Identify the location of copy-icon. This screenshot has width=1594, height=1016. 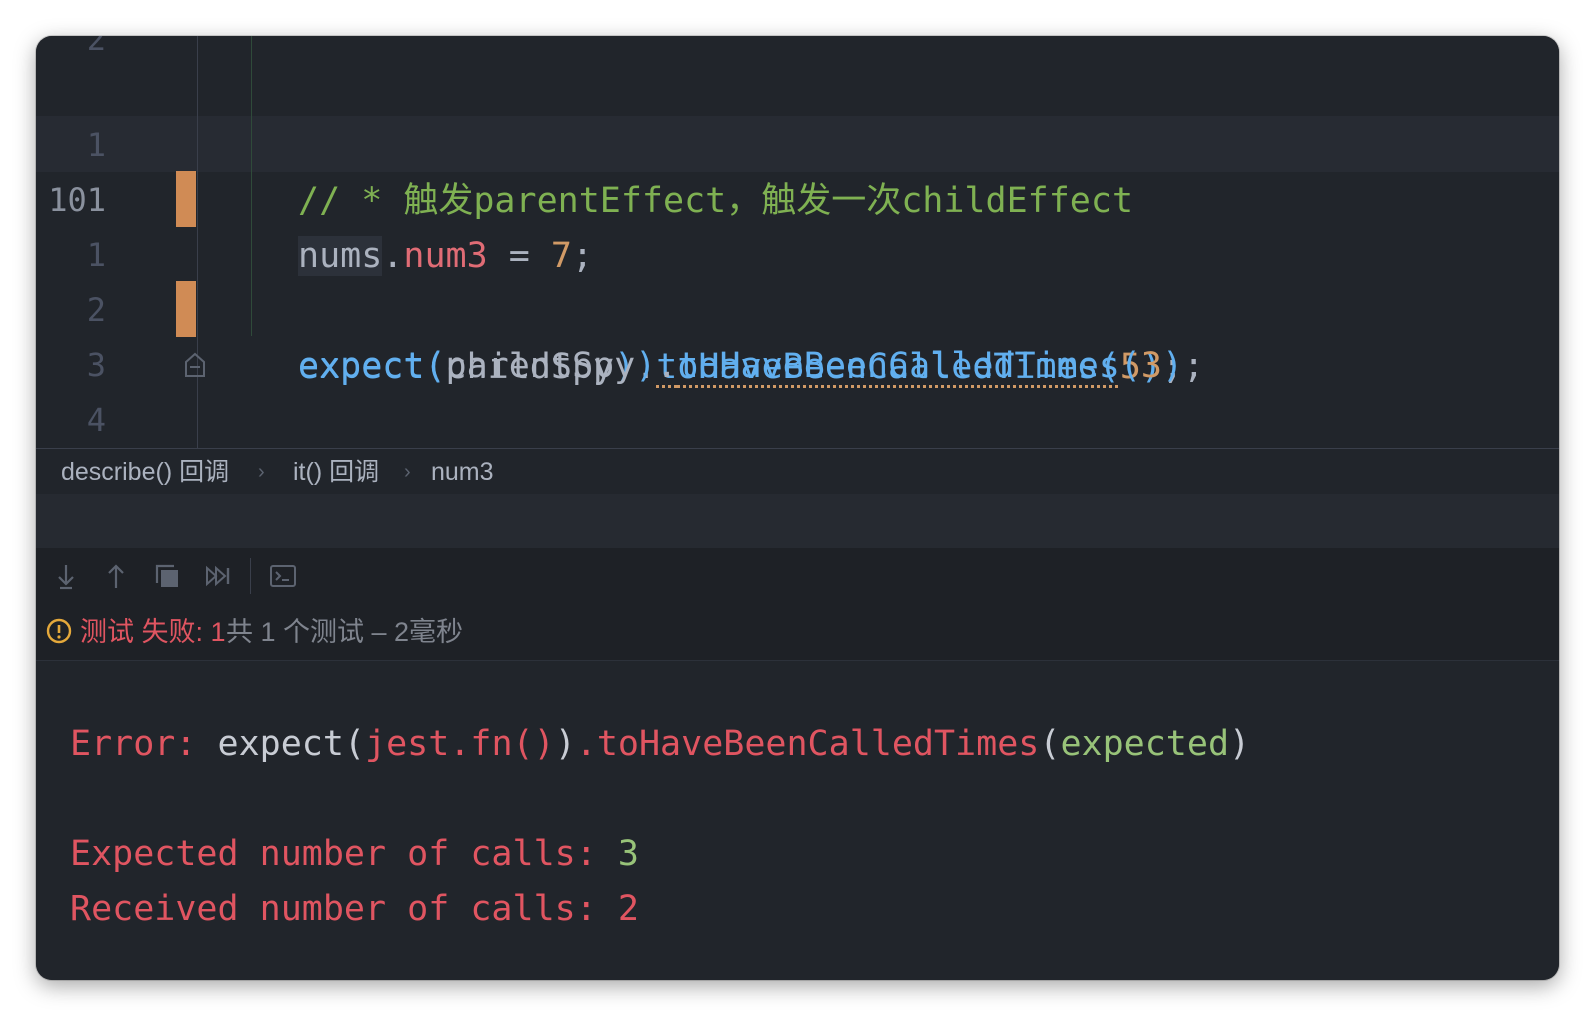
(167, 576).